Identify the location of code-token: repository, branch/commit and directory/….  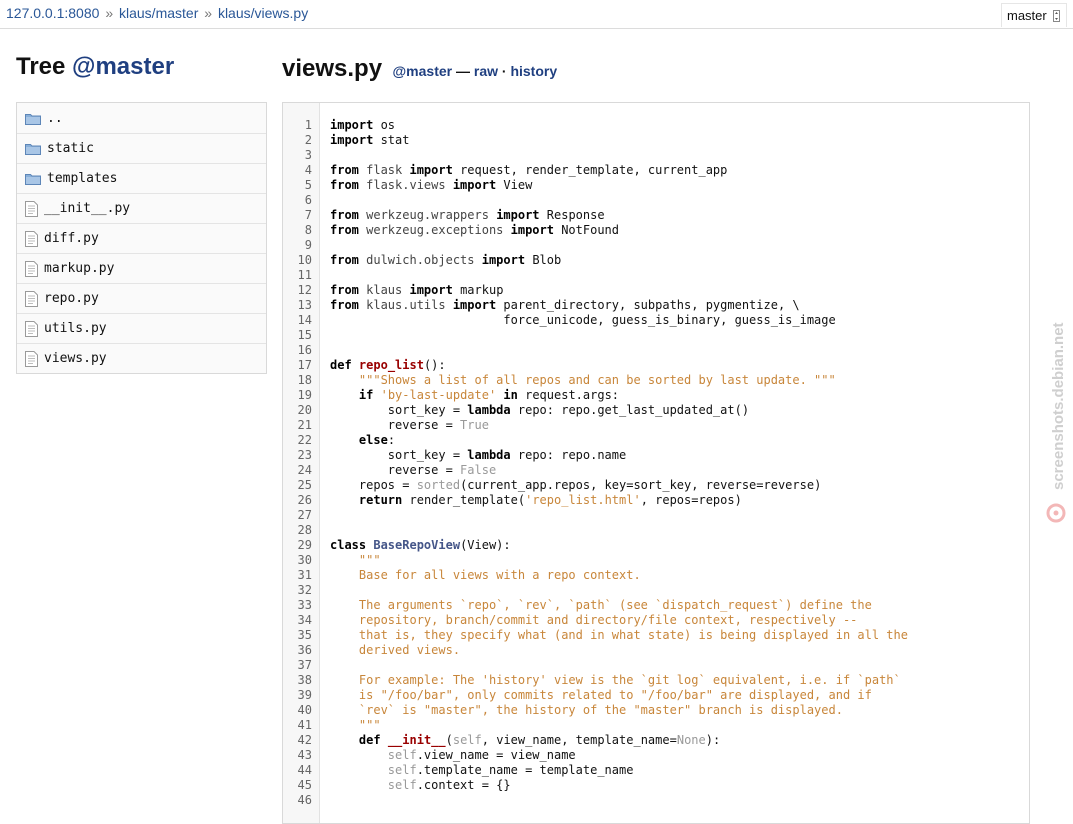
(608, 620).